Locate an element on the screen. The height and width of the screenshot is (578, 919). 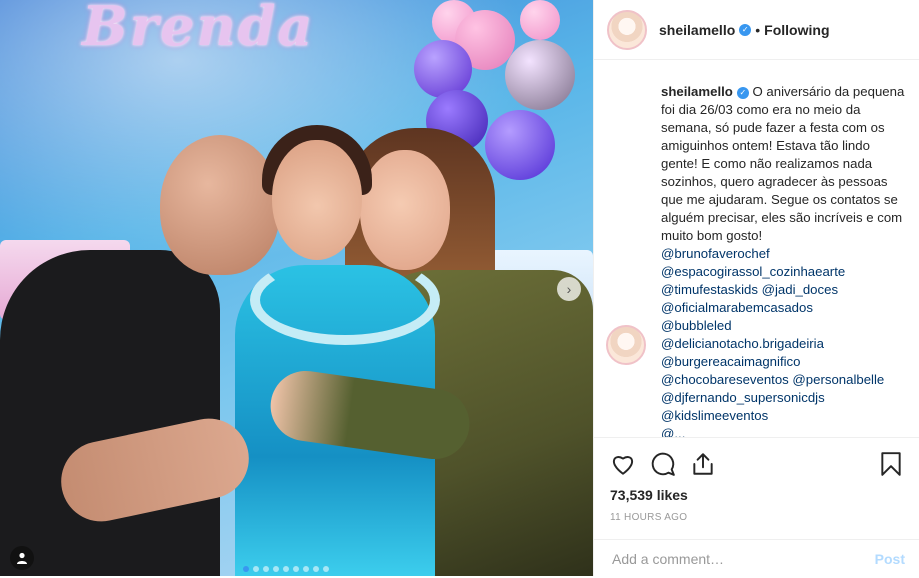
carousel-indicator is located at coordinates (286, 569).